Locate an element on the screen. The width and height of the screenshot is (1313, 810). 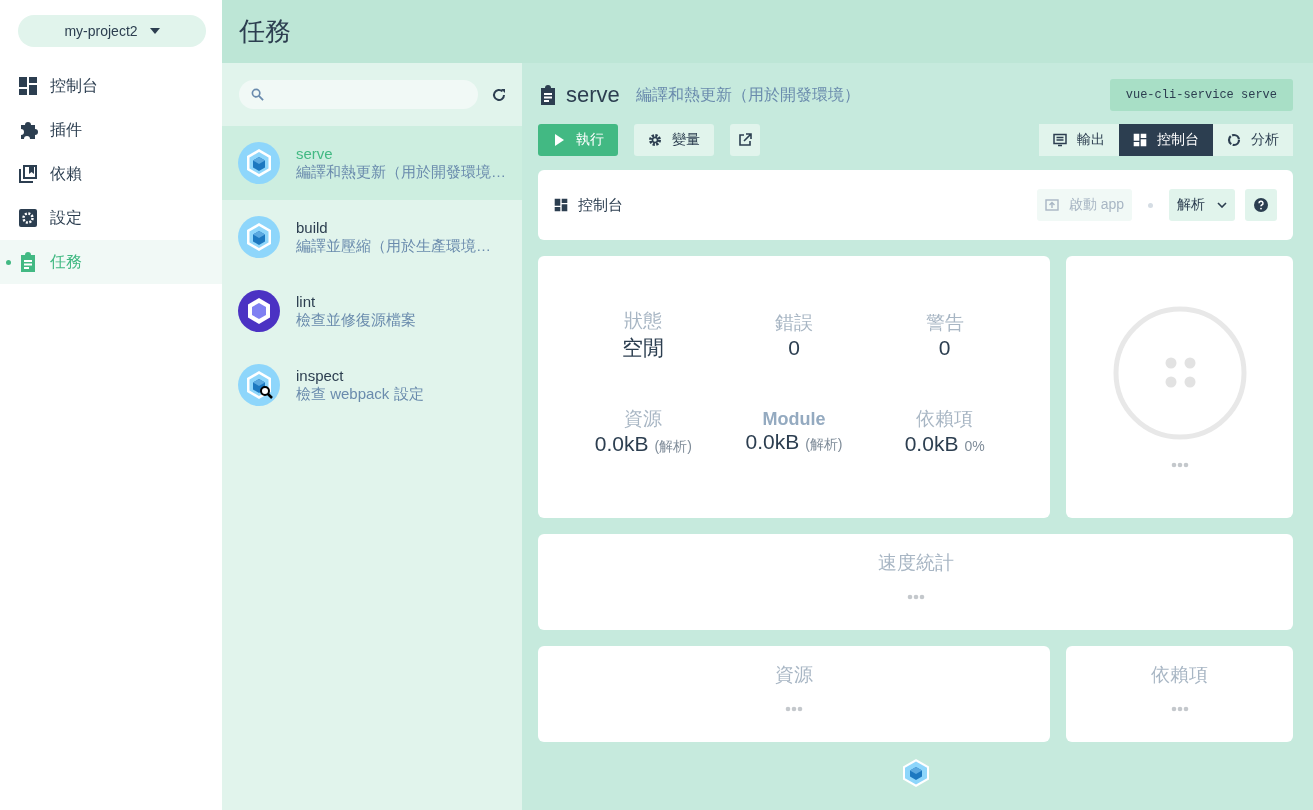
stat-label: Module is located at coordinates (794, 419).